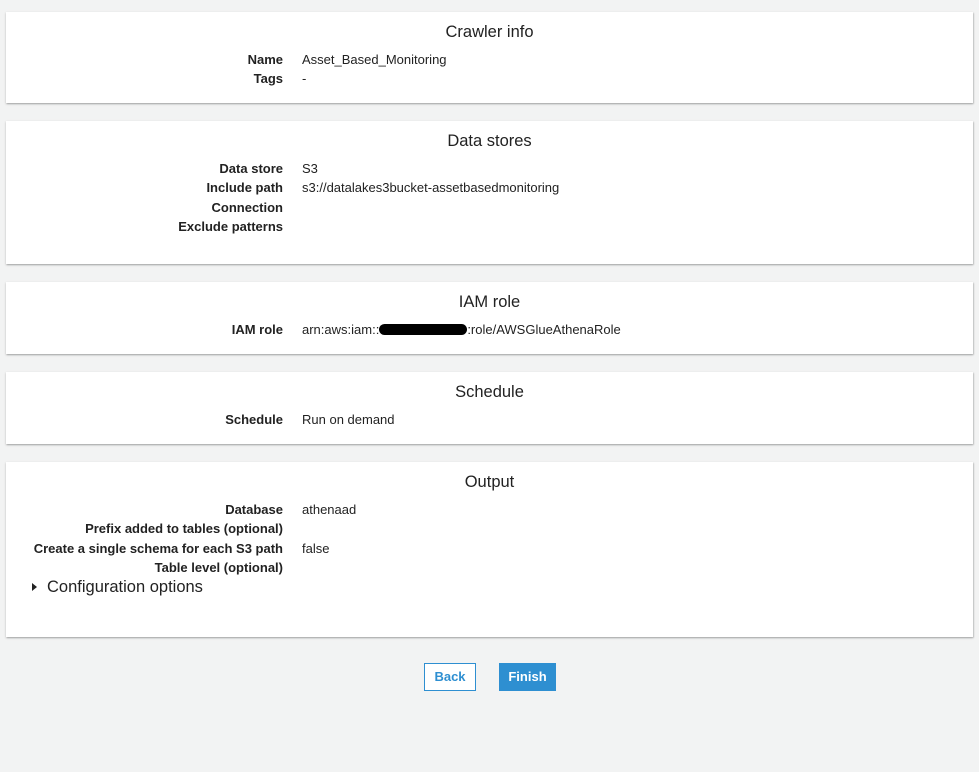  I want to click on output-title: Output, so click(489, 482).